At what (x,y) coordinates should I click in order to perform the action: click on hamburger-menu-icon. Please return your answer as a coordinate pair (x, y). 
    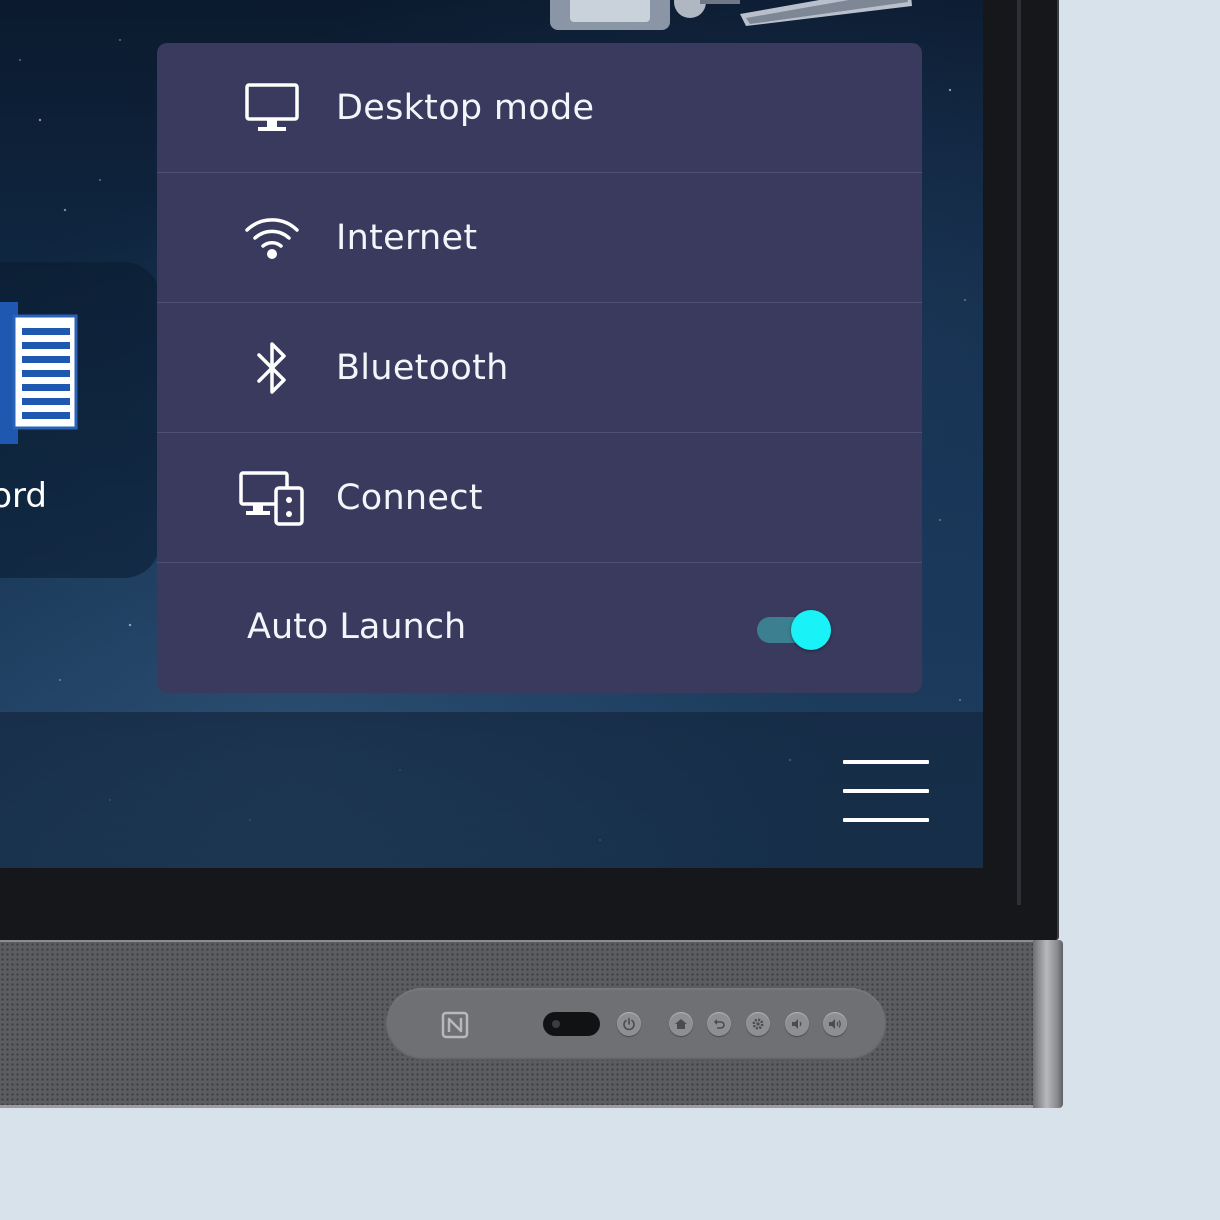
    Looking at the image, I should click on (886, 792).